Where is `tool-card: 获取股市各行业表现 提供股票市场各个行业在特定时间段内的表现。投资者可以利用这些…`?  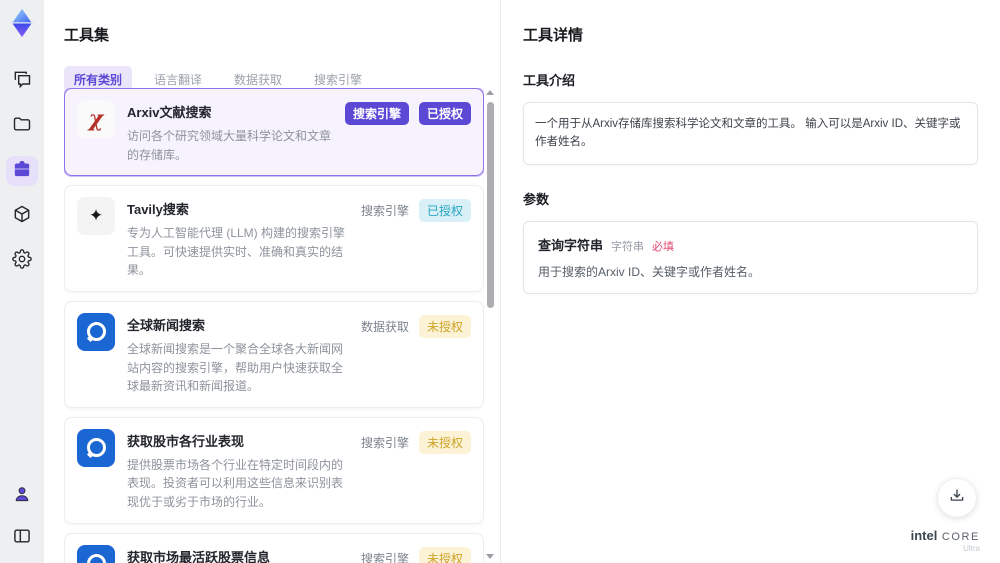
tool-card: 获取股市各行业表现 提供股票市场各个行业在特定时间段内的表现。投资者可以利用这些… is located at coordinates (274, 470).